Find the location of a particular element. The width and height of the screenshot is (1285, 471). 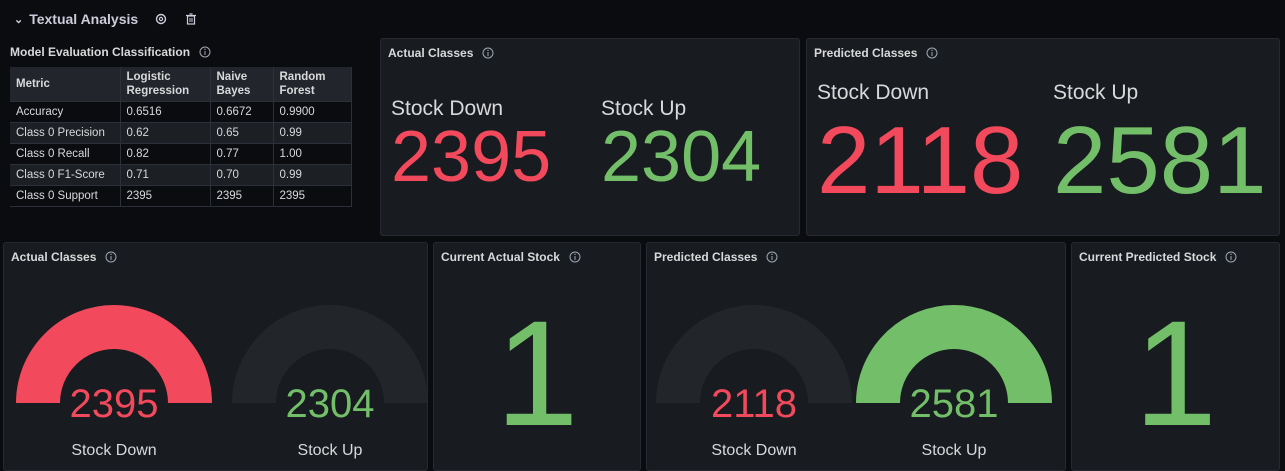

table-cell: 1.00 is located at coordinates (312, 154).